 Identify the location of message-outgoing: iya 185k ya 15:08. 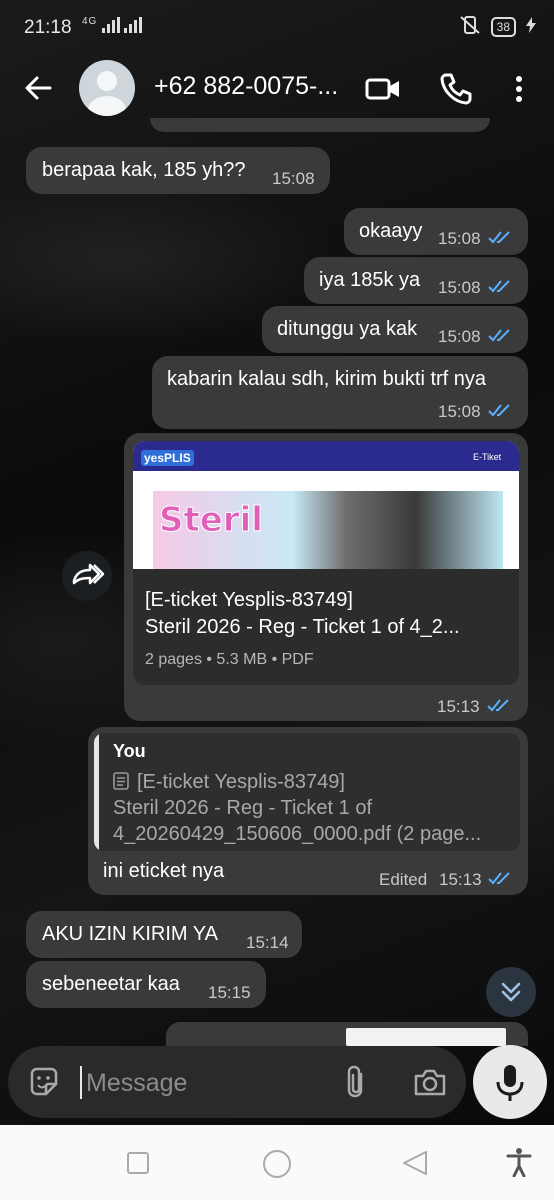
(416, 280).